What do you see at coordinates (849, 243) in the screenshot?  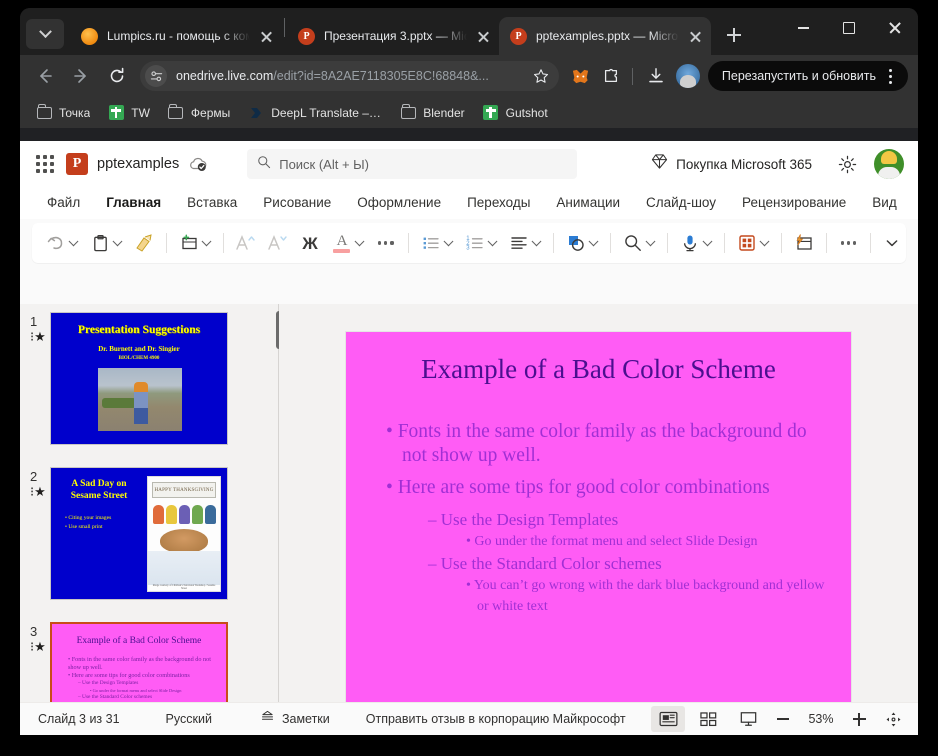 I see `more-ribbon-commands-button` at bounding box center [849, 243].